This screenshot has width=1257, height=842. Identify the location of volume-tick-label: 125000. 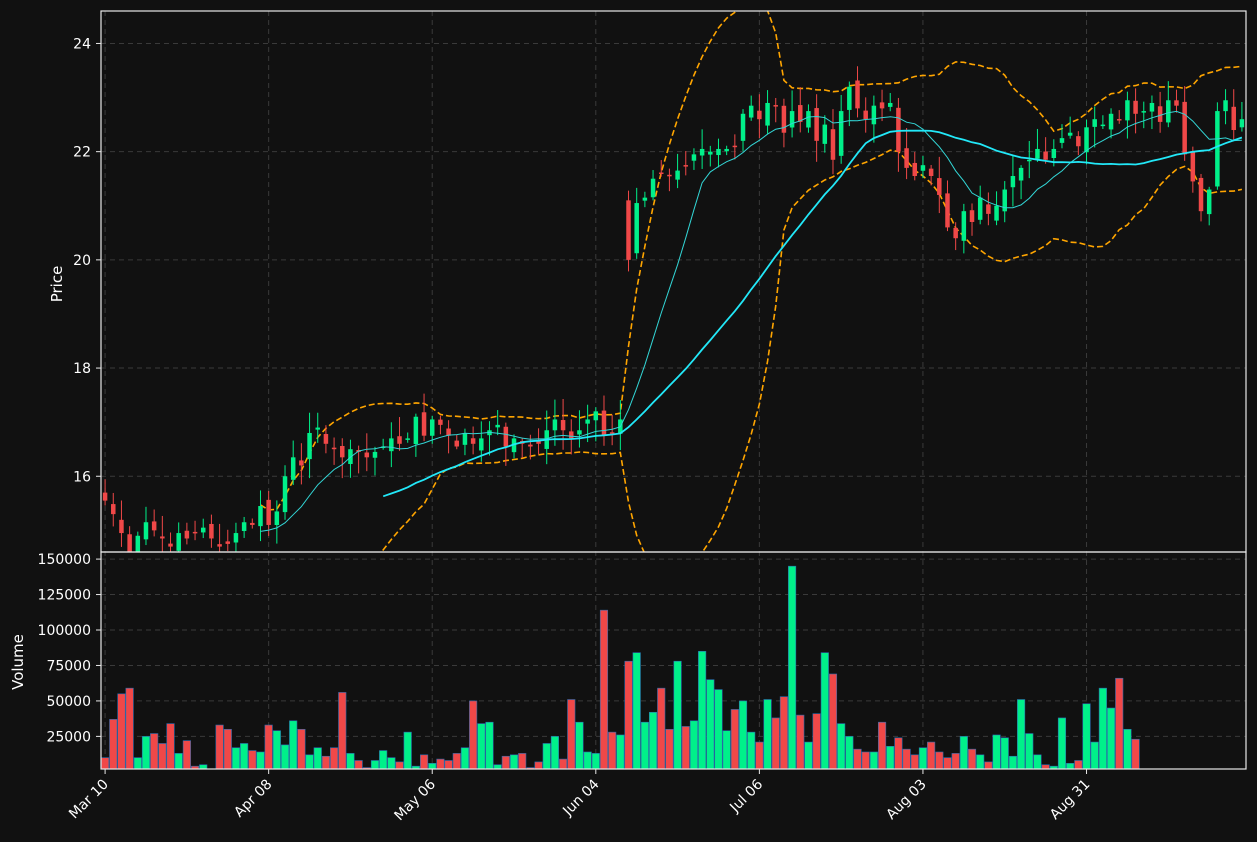
(64, 596).